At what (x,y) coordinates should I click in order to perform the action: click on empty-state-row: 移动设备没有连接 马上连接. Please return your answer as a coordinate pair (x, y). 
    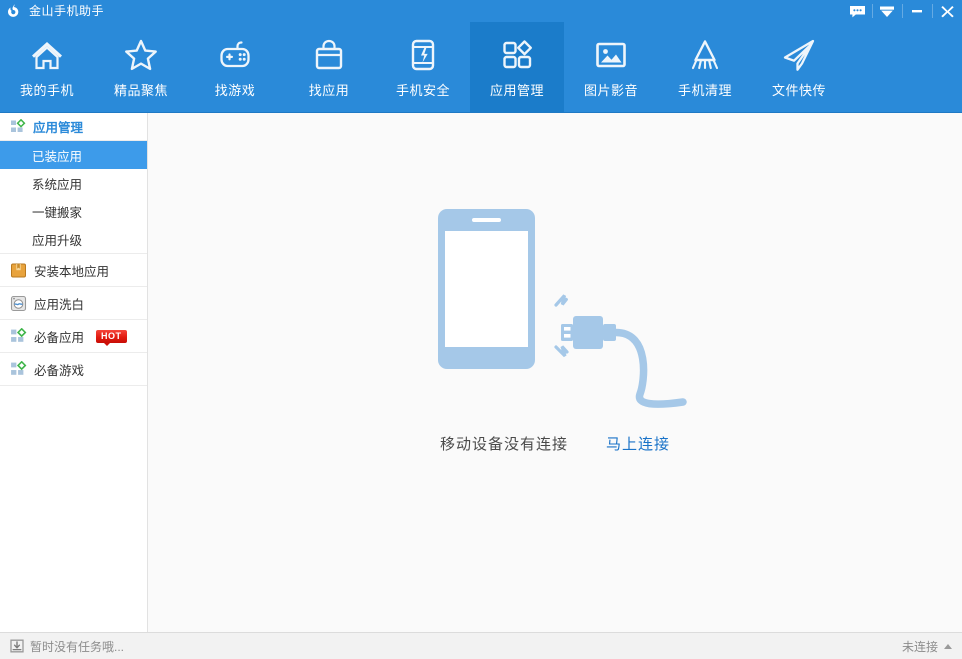
    Looking at the image, I should click on (555, 443).